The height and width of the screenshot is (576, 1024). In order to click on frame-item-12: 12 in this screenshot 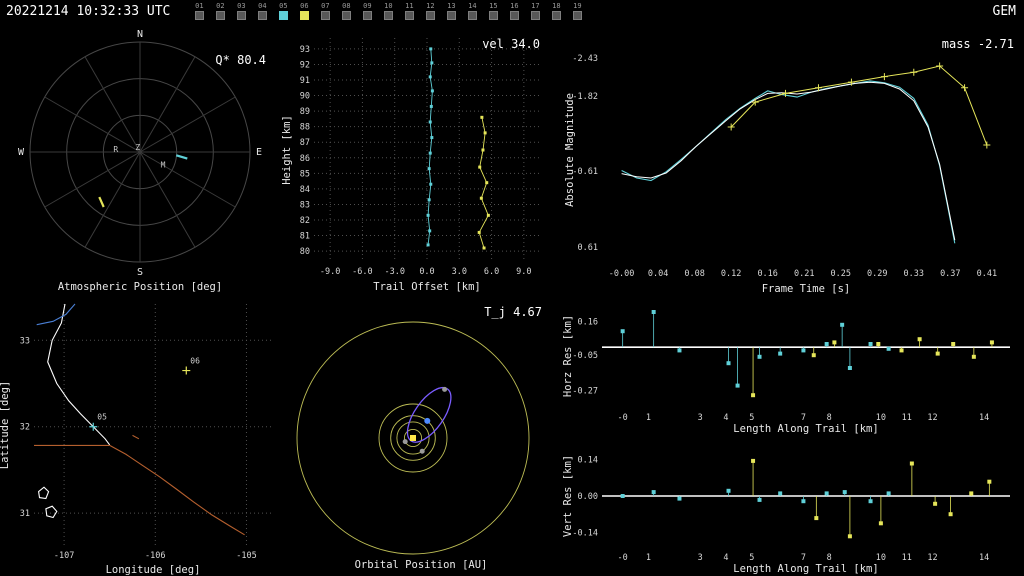, I will do `click(430, 11)`.